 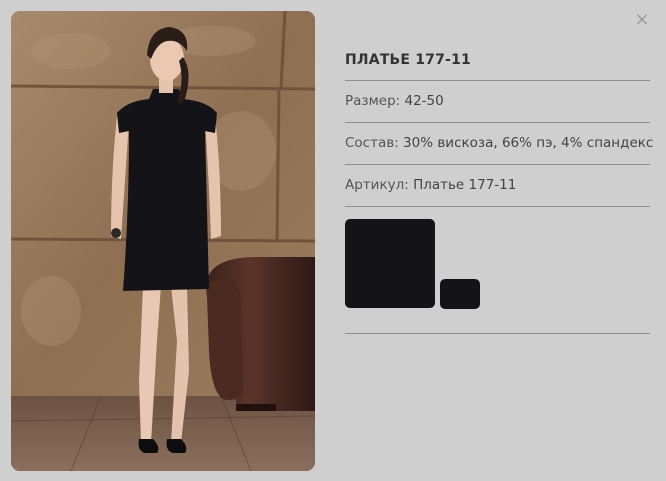 What do you see at coordinates (390, 263) in the screenshot?
I see `color-swatch-selected` at bounding box center [390, 263].